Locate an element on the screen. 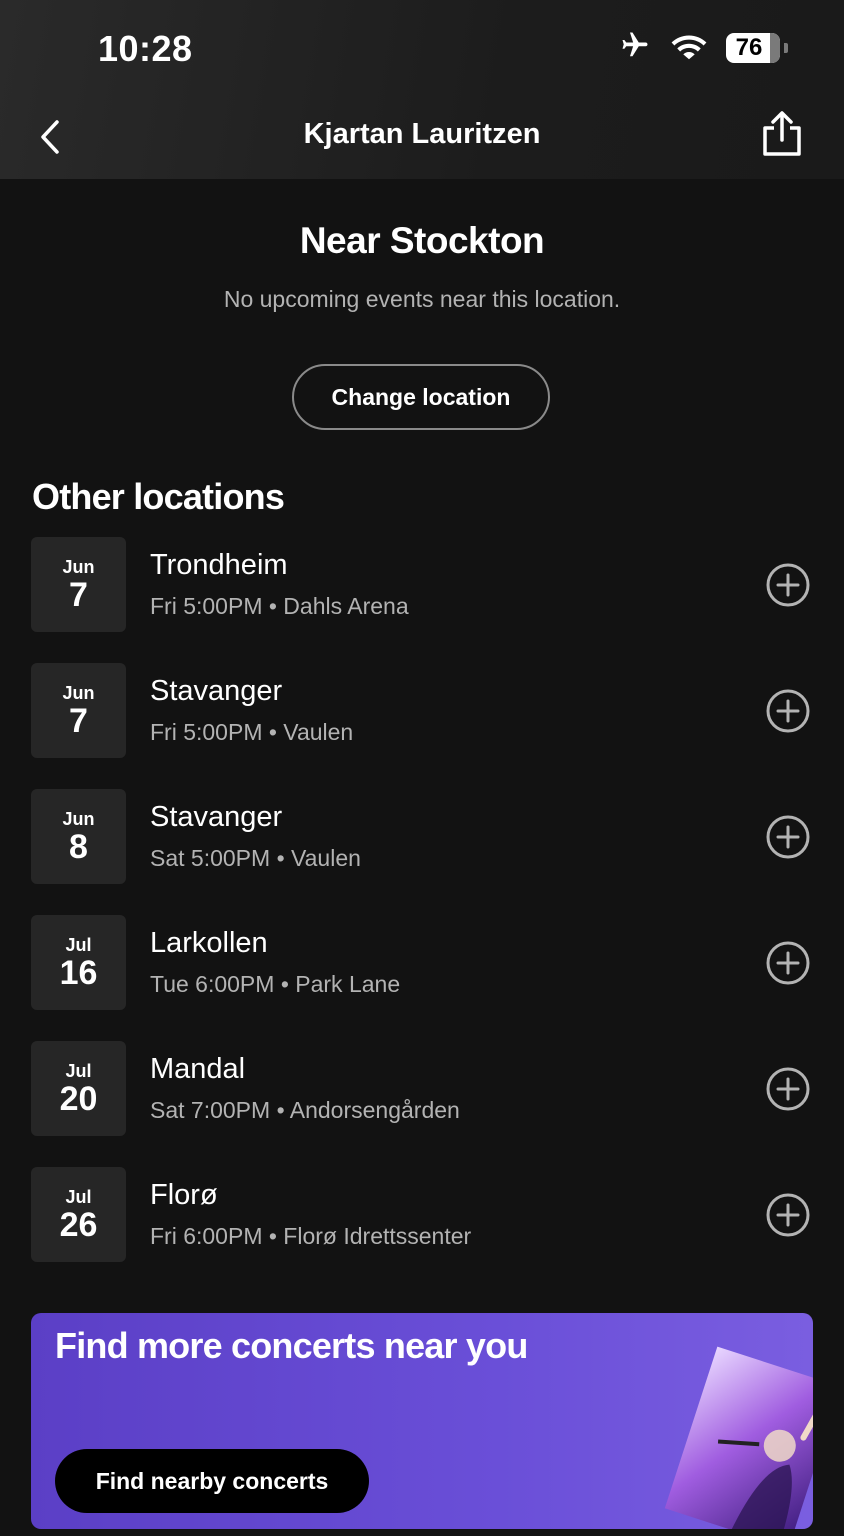  event-city: Larkollen is located at coordinates (209, 943).